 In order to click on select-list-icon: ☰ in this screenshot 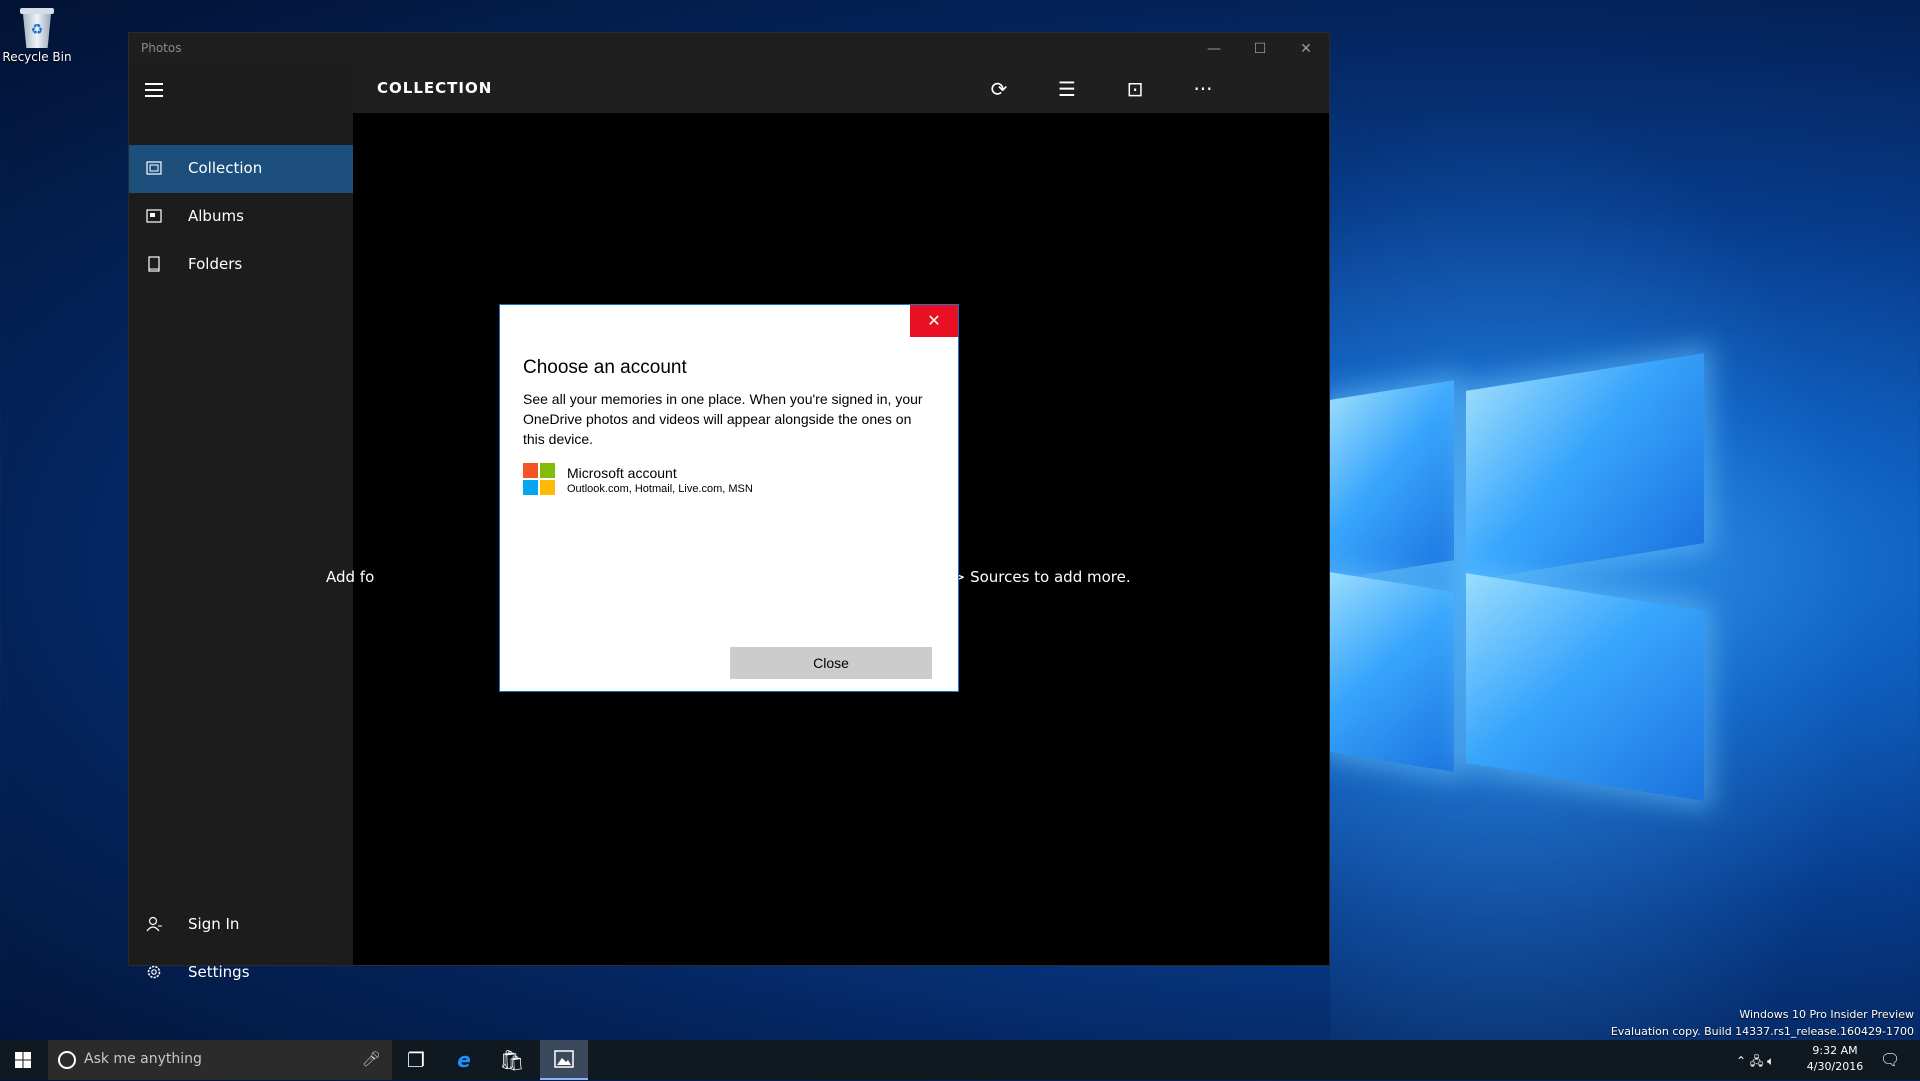, I will do `click(1067, 89)`.